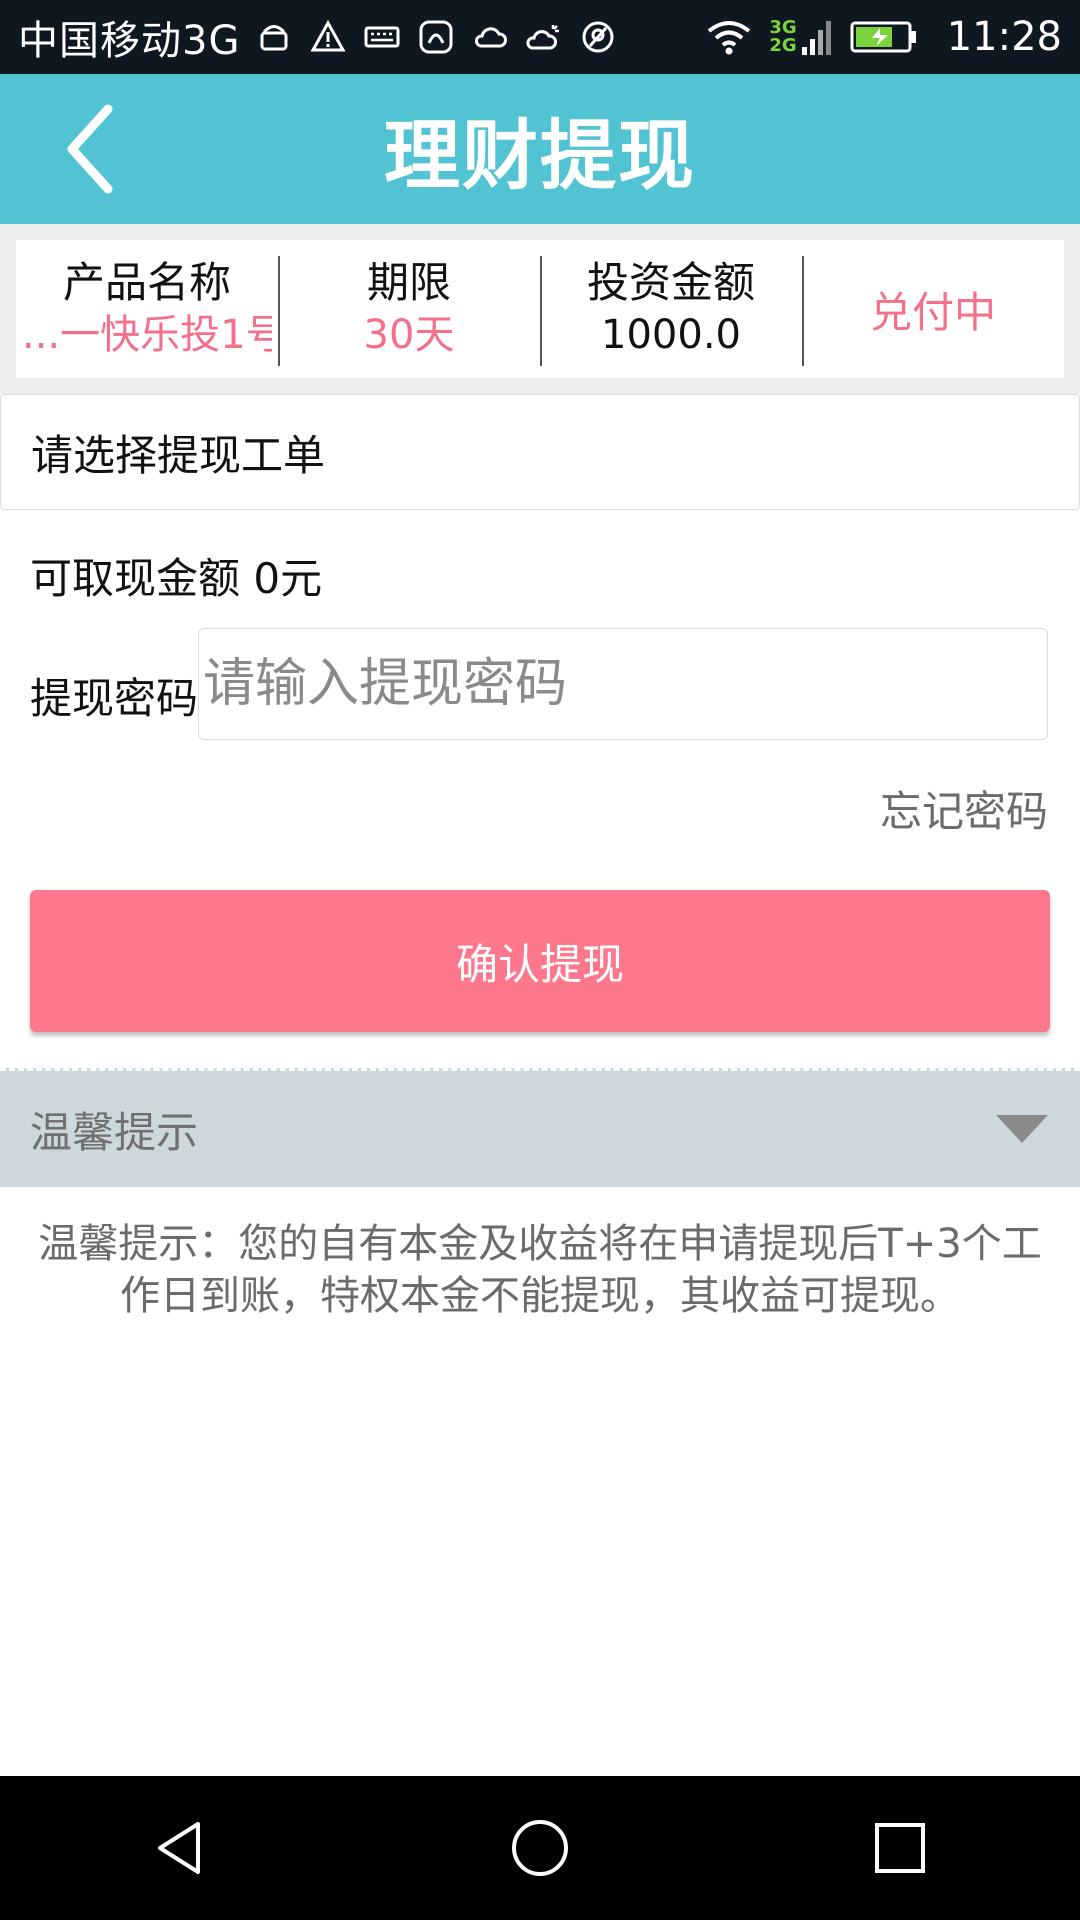 The image size is (1080, 1920). Describe the element at coordinates (1022, 1129) in the screenshot. I see `triangle-down-icon` at that location.